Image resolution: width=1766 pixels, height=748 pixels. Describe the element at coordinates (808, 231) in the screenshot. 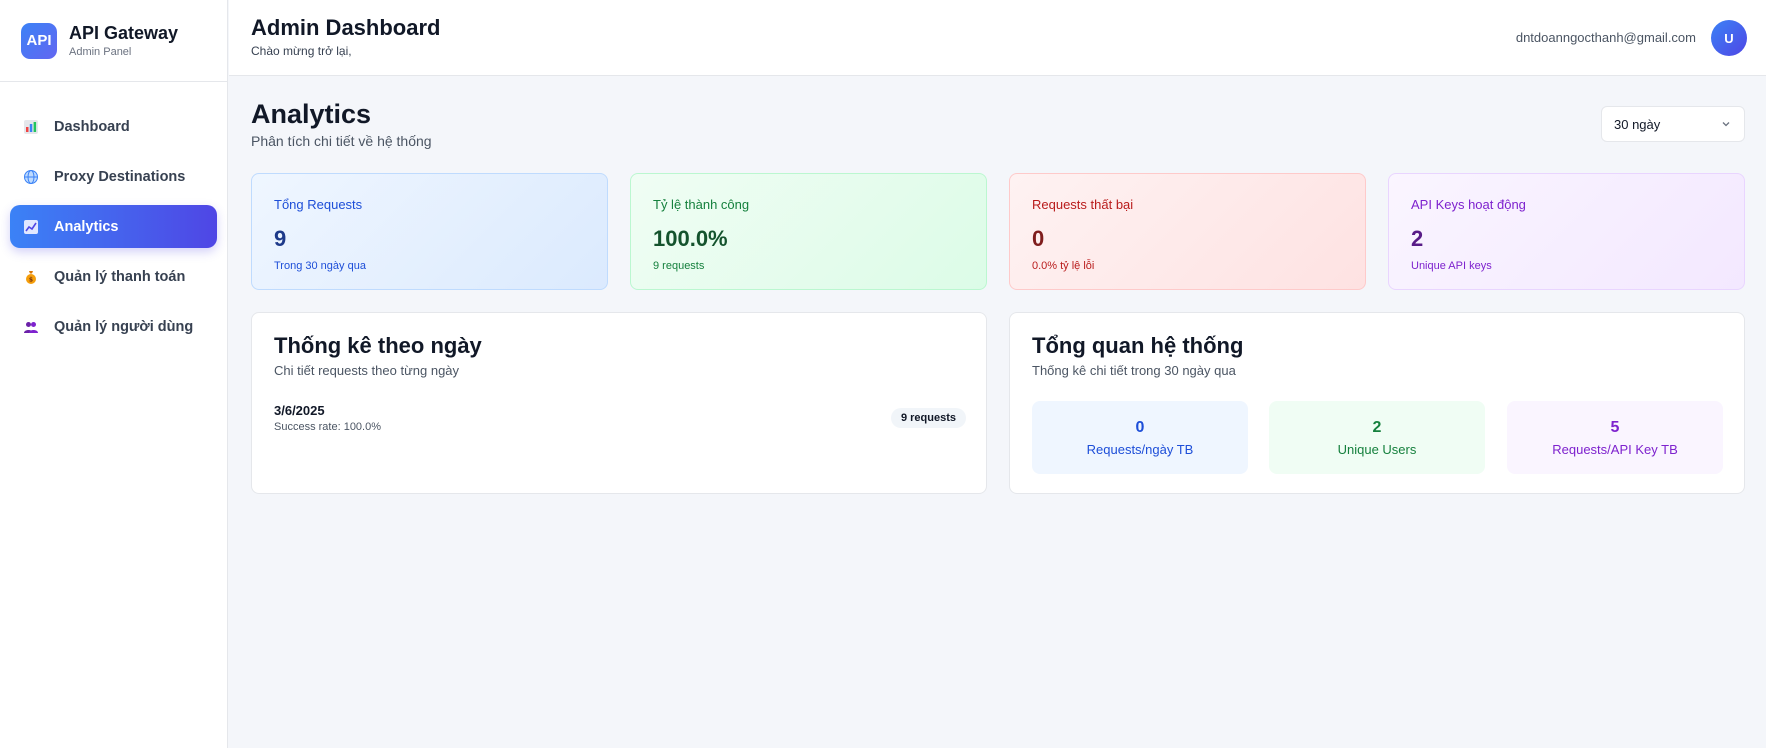

I see `stat-card-success-rate: Tỷ lệ thành công 100.0% 9 requests` at that location.